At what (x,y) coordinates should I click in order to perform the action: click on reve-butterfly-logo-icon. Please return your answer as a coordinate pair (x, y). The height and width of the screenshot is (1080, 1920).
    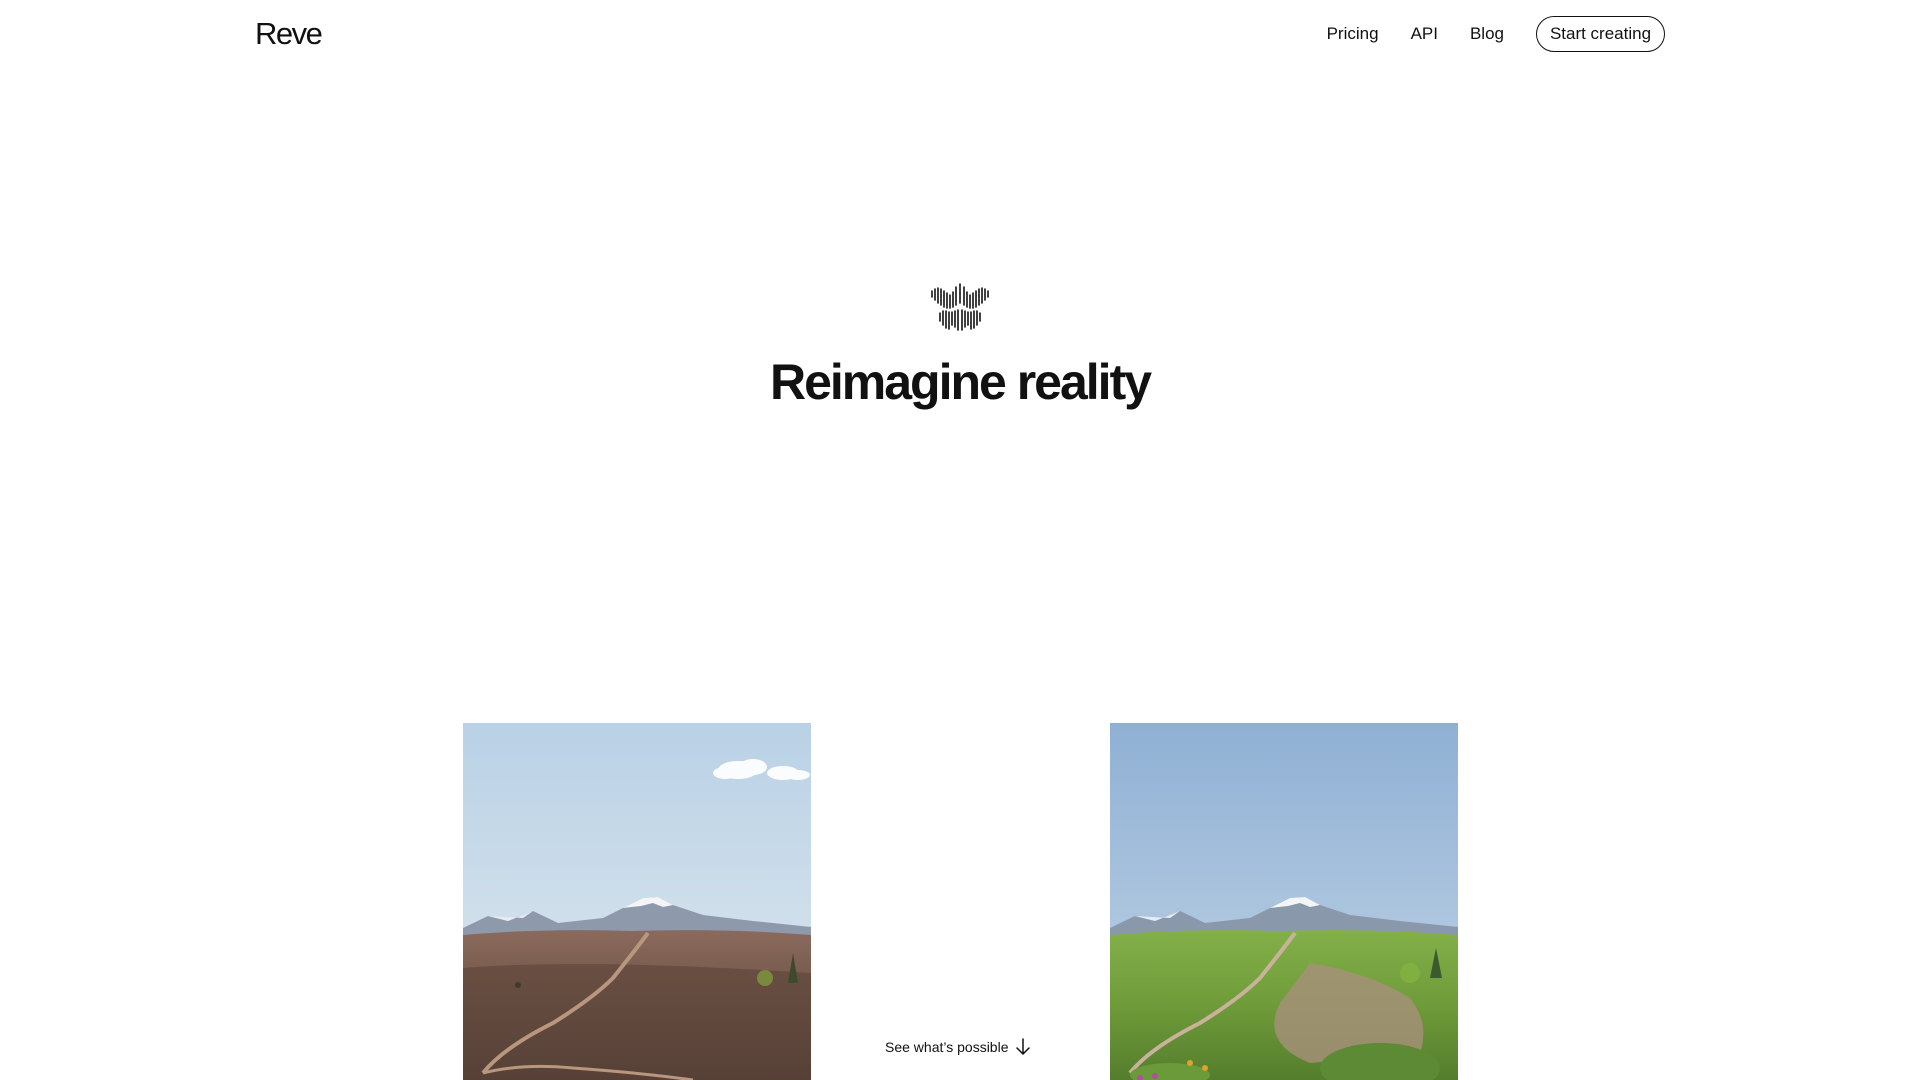
    Looking at the image, I should click on (960, 307).